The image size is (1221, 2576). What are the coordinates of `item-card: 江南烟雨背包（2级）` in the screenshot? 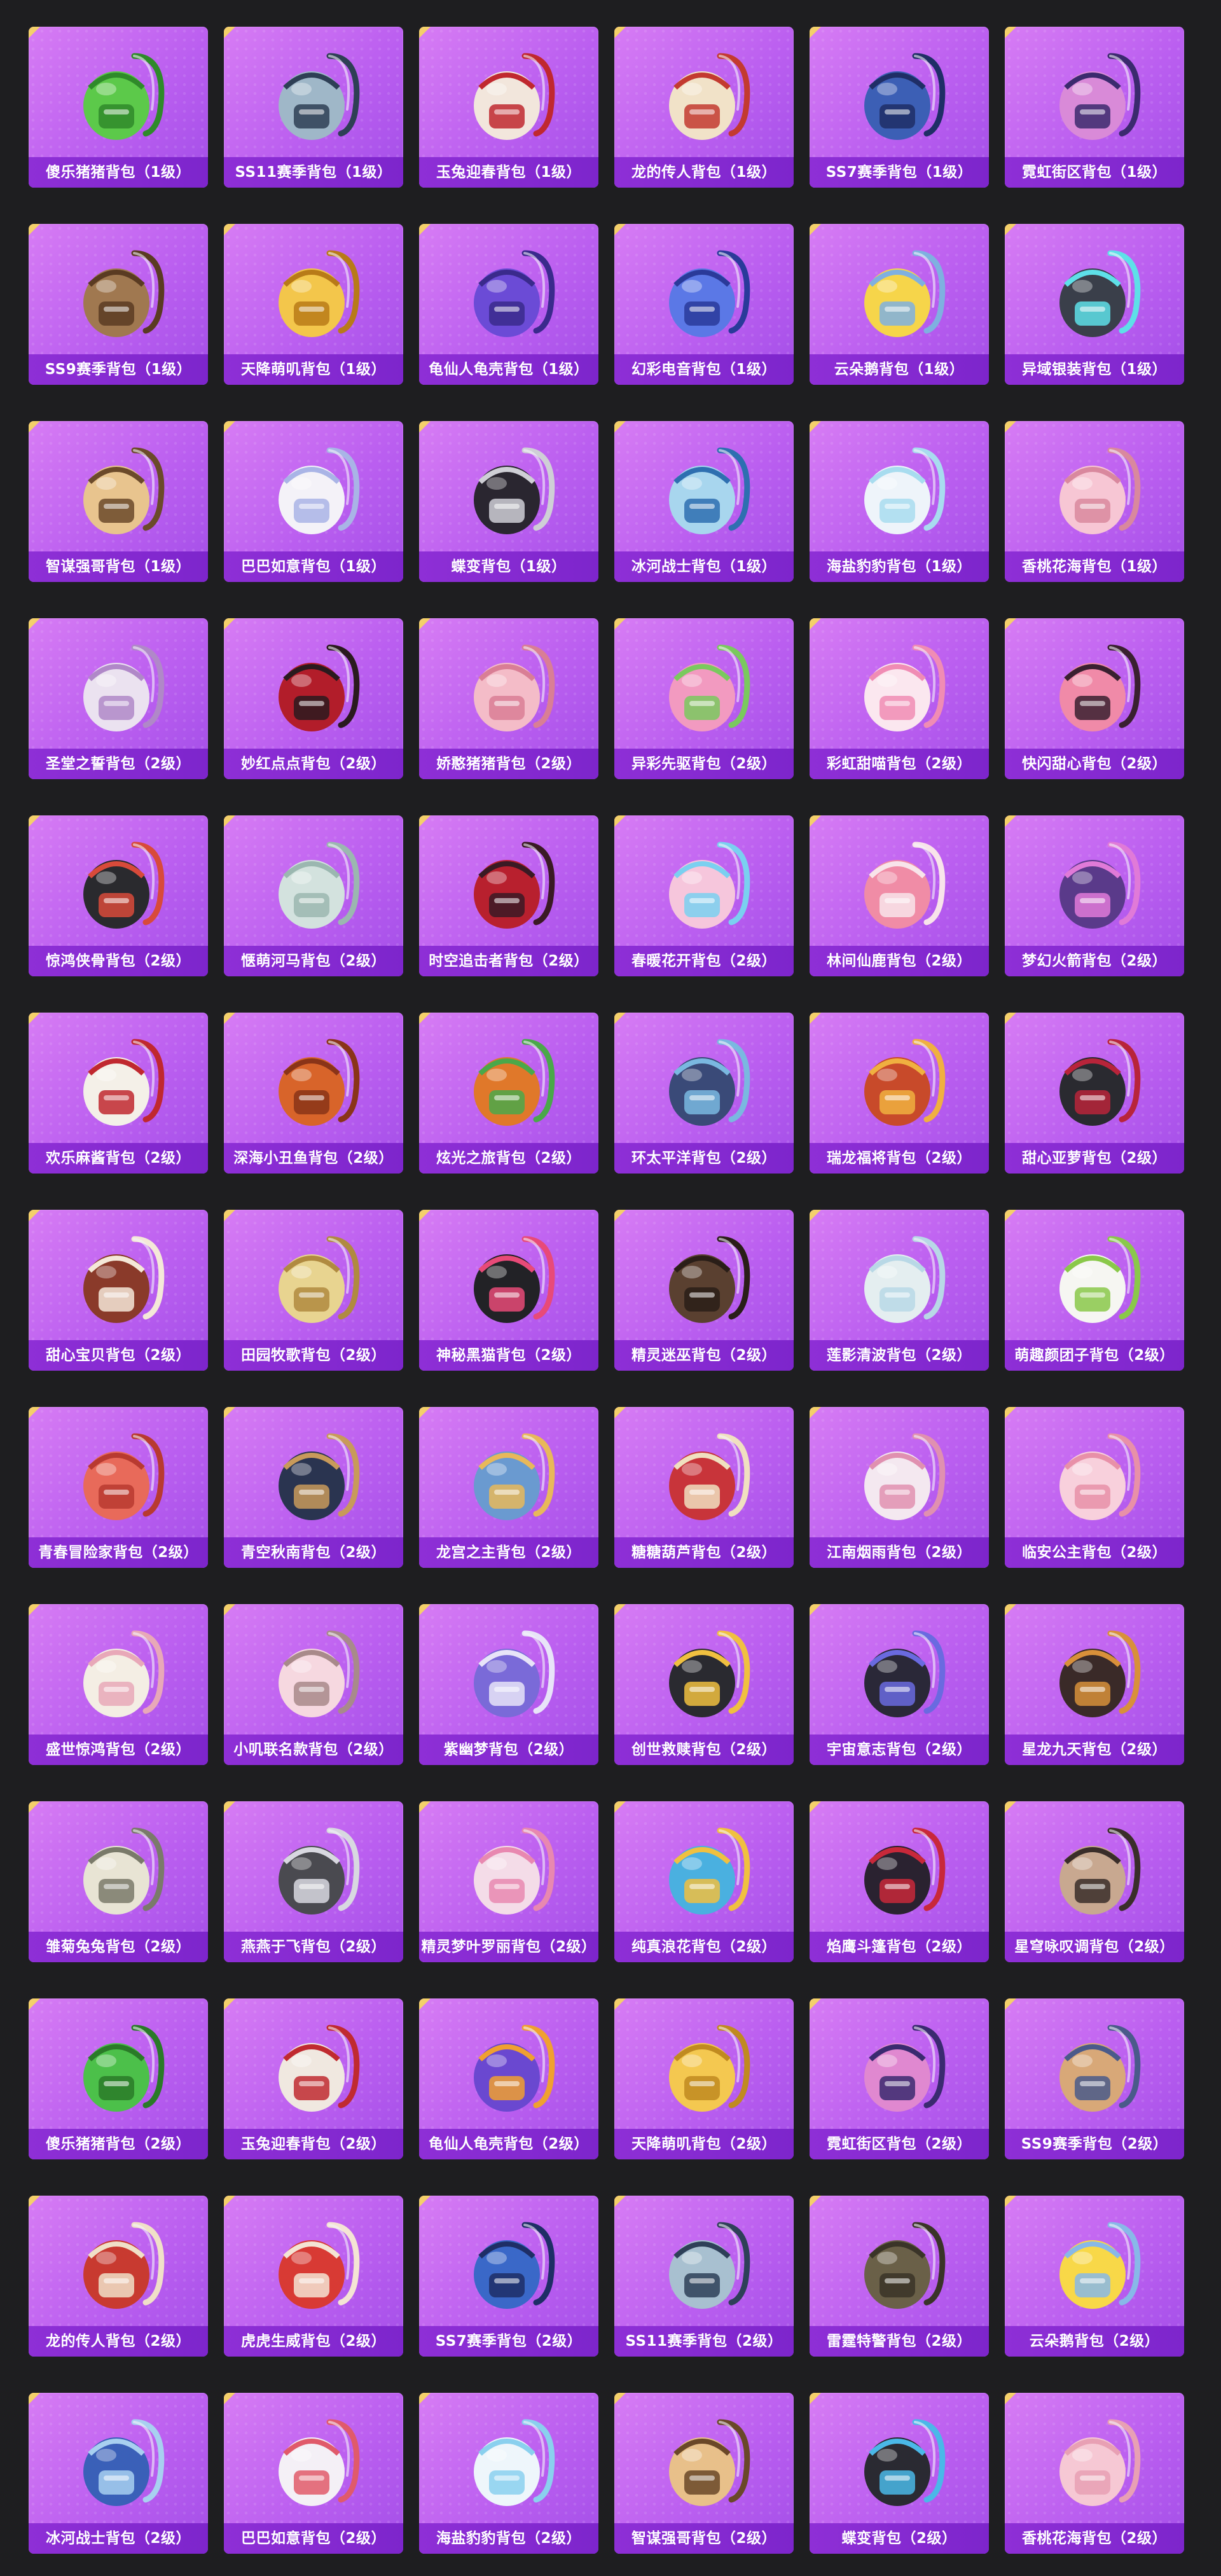 It's located at (899, 1487).